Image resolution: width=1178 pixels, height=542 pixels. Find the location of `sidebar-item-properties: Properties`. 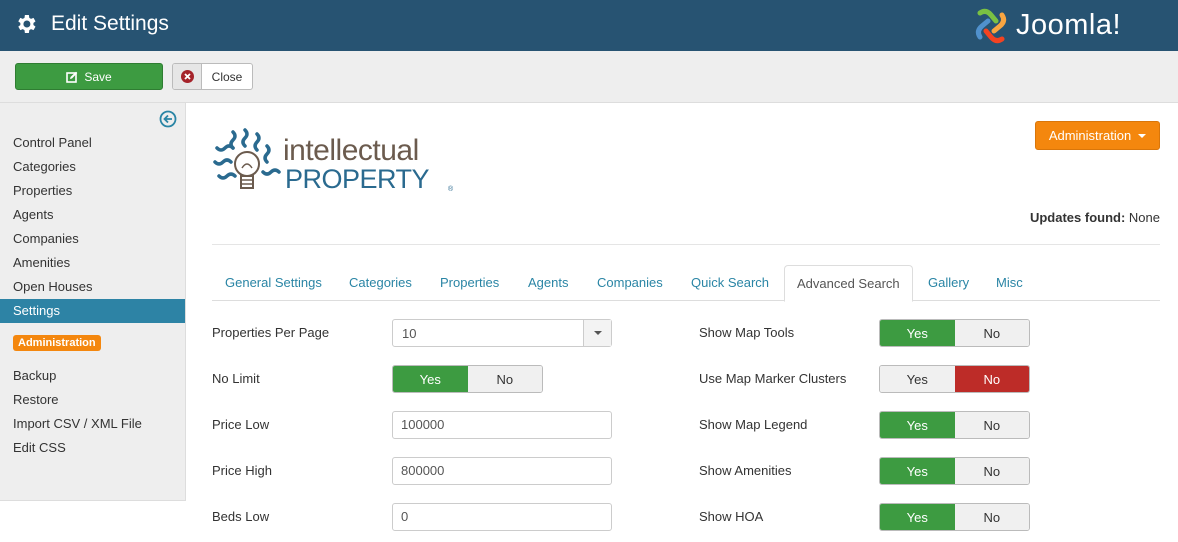

sidebar-item-properties: Properties is located at coordinates (92, 191).